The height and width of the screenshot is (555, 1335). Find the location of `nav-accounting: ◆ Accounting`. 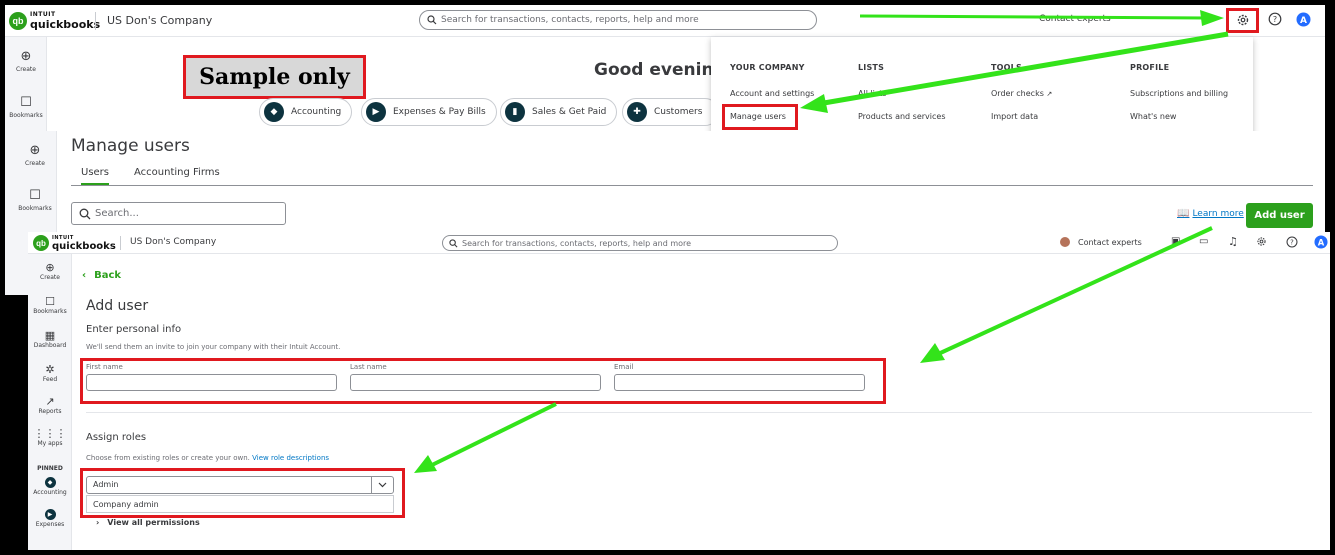

nav-accounting: ◆ Accounting is located at coordinates (50, 486).